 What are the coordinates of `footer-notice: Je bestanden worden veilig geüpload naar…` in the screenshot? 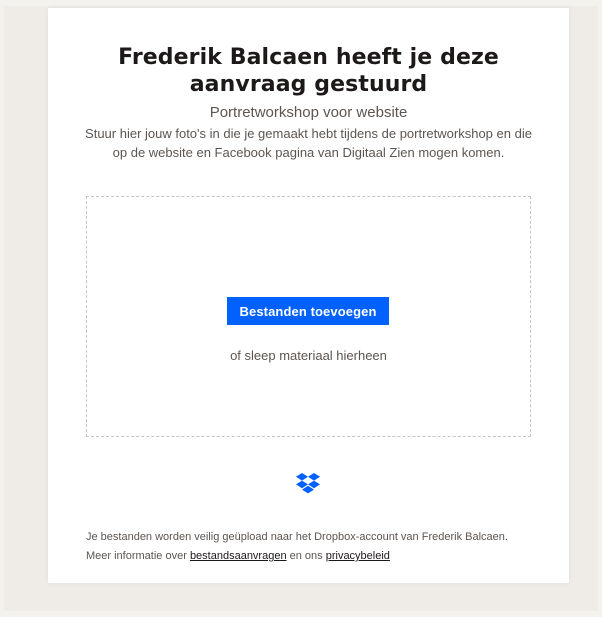 It's located at (308, 547).